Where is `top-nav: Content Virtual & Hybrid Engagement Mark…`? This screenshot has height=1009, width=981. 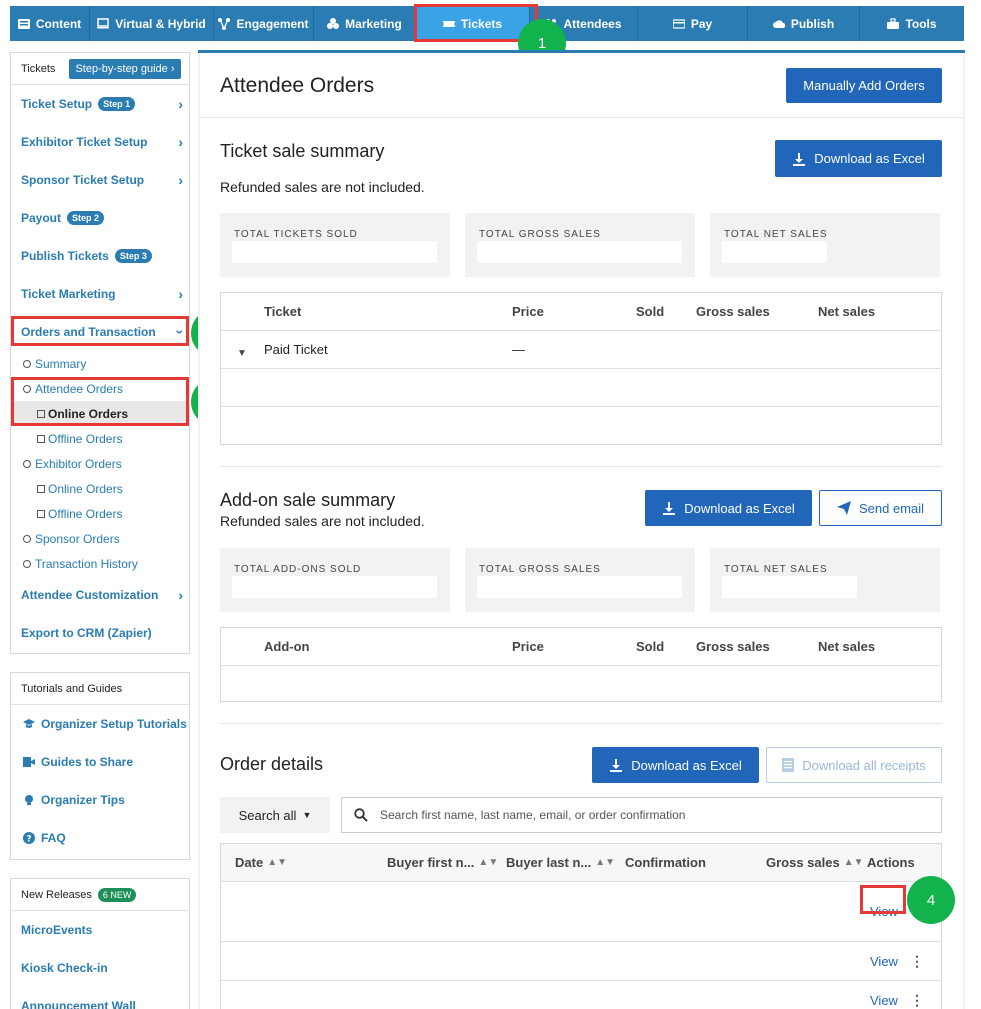
top-nav: Content Virtual & Hybrid Engagement Mark… is located at coordinates (487, 23).